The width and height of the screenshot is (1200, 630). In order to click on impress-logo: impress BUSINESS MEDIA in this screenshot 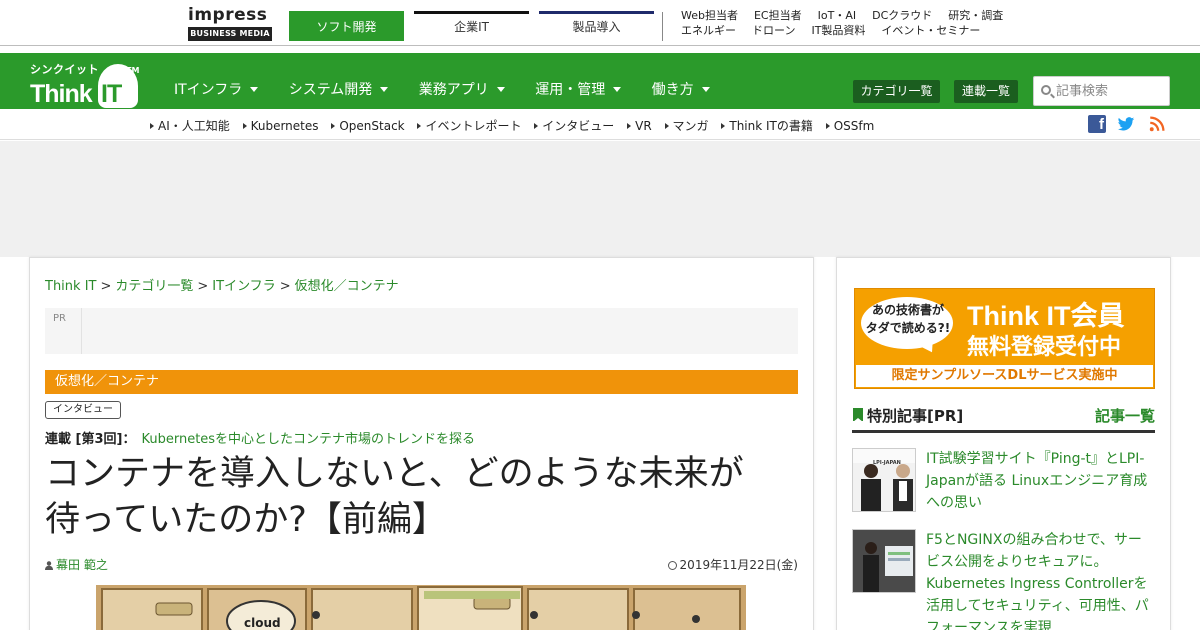, I will do `click(230, 24)`.